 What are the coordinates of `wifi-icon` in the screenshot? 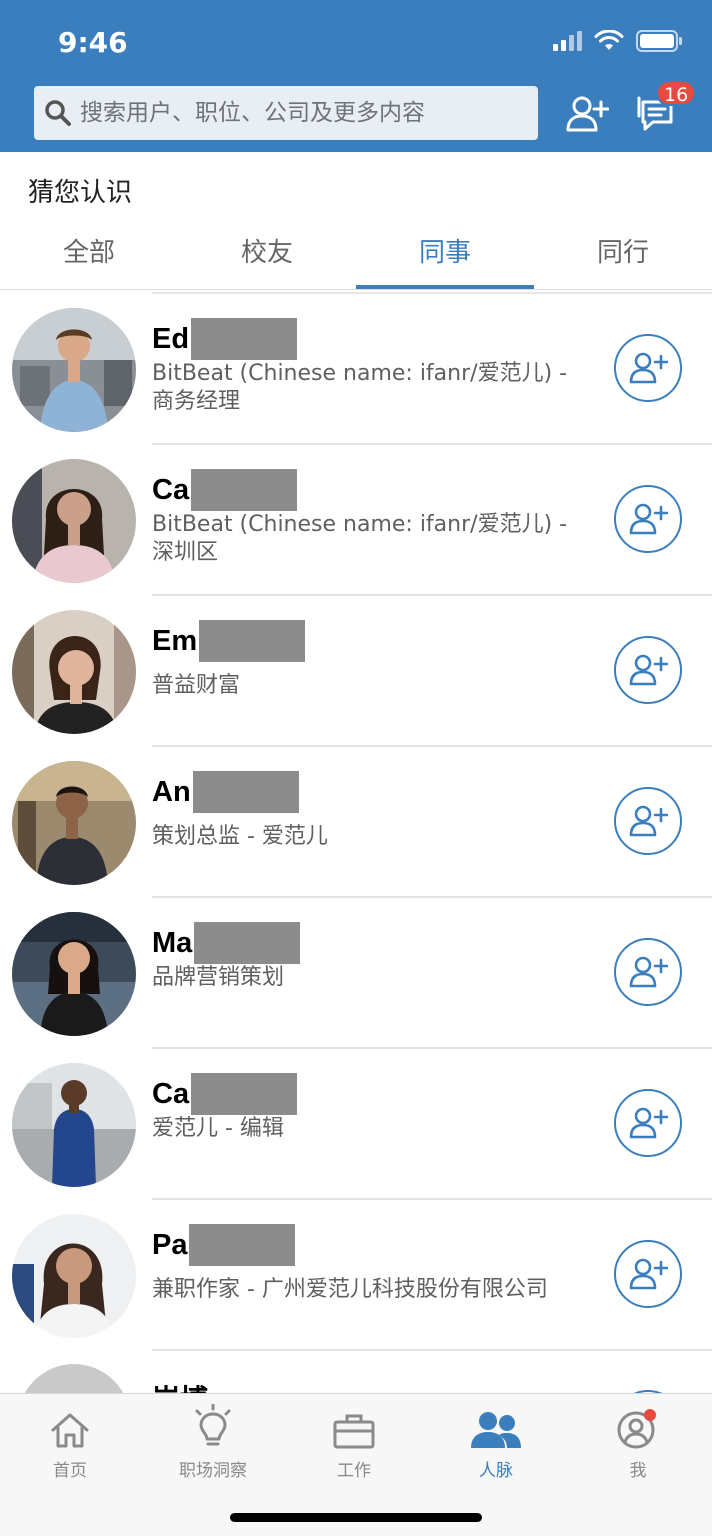 It's located at (609, 40).